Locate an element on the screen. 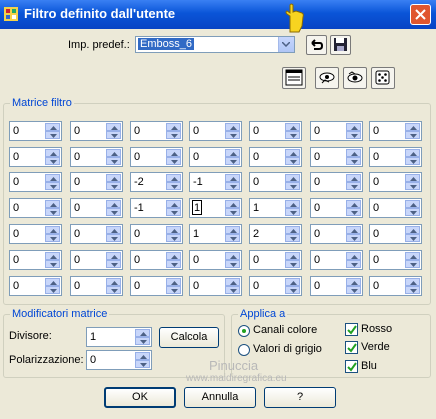 This screenshot has height=419, width=436. help-button: ? is located at coordinates (300, 397).